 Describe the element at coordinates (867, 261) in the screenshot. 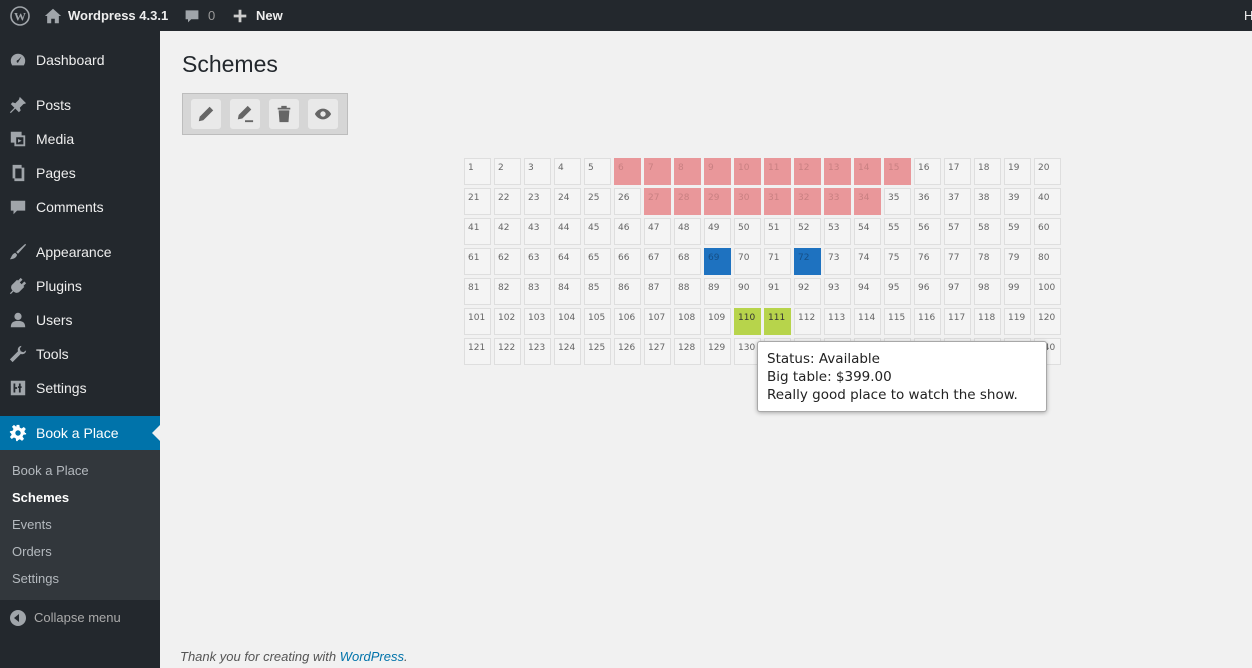

I see `place-cell: 74` at that location.